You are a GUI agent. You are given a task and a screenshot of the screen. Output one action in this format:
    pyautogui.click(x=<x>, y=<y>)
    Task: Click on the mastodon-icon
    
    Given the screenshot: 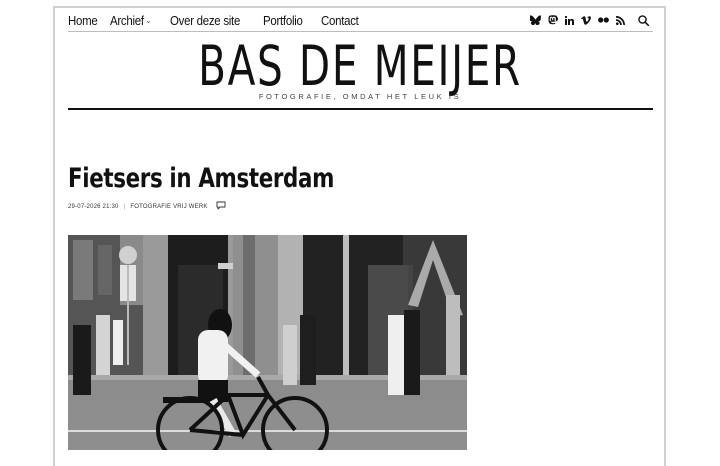 What is the action you would take?
    pyautogui.click(x=553, y=20)
    